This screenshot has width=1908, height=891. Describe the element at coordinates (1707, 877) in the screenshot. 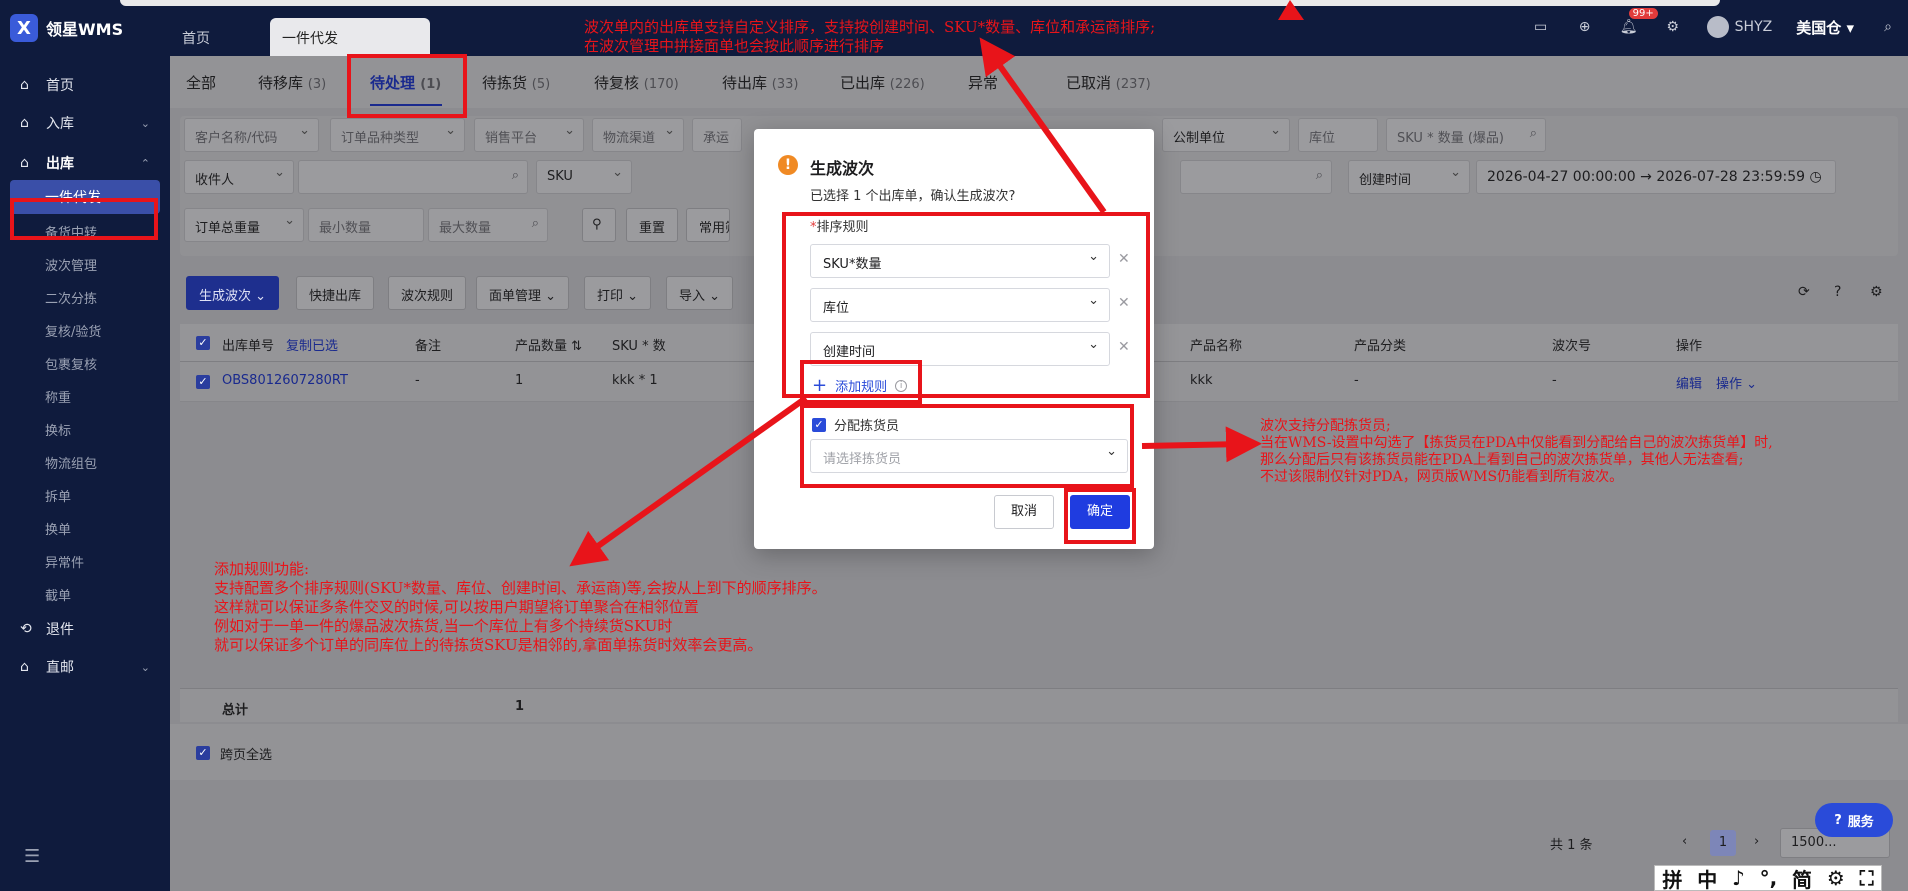

I see `ime-chinese-icon: 中` at that location.